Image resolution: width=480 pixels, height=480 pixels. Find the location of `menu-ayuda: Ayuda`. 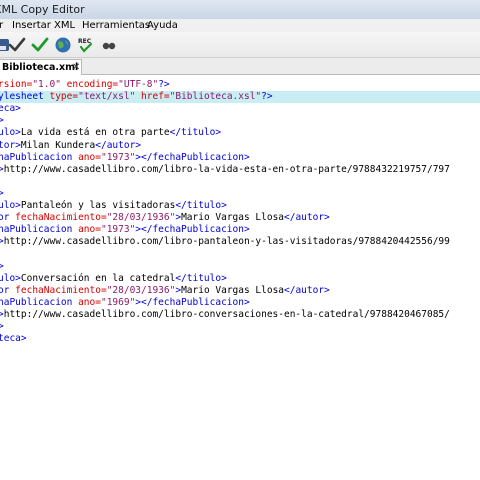

menu-ayuda: Ayuda is located at coordinates (162, 25).